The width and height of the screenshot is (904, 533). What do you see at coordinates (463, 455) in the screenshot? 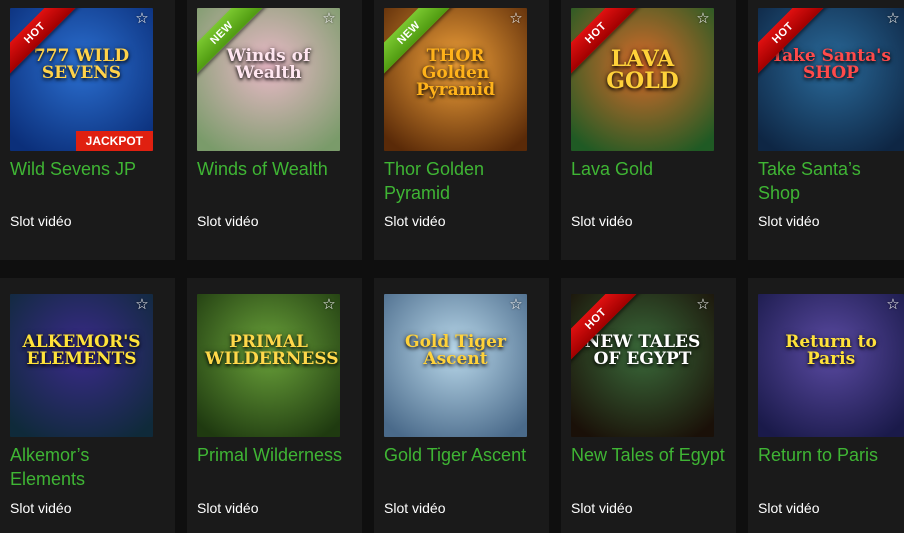
I see `game-name-link: Gold Tiger Ascent` at bounding box center [463, 455].